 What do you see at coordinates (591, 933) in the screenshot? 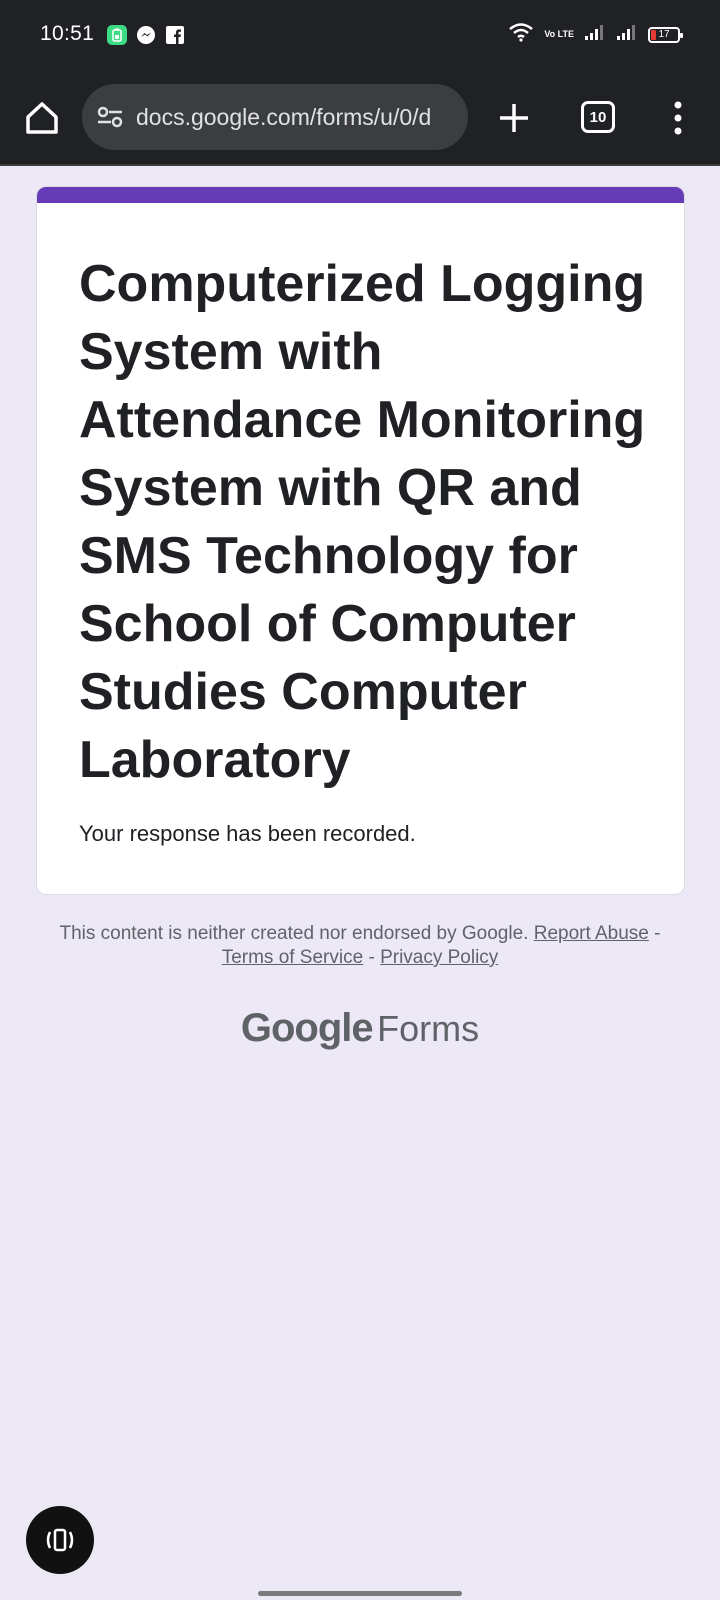
I see `report-abuse-link: Report Abuse` at bounding box center [591, 933].